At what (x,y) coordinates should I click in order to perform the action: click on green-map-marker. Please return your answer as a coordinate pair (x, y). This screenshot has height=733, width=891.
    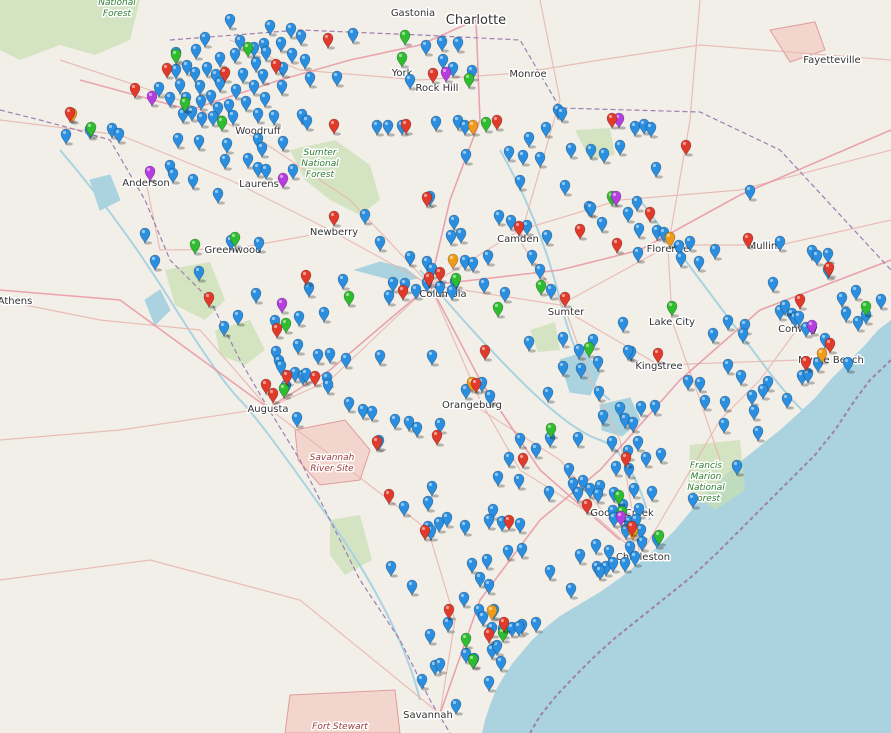
    Looking at the image, I should click on (486, 125).